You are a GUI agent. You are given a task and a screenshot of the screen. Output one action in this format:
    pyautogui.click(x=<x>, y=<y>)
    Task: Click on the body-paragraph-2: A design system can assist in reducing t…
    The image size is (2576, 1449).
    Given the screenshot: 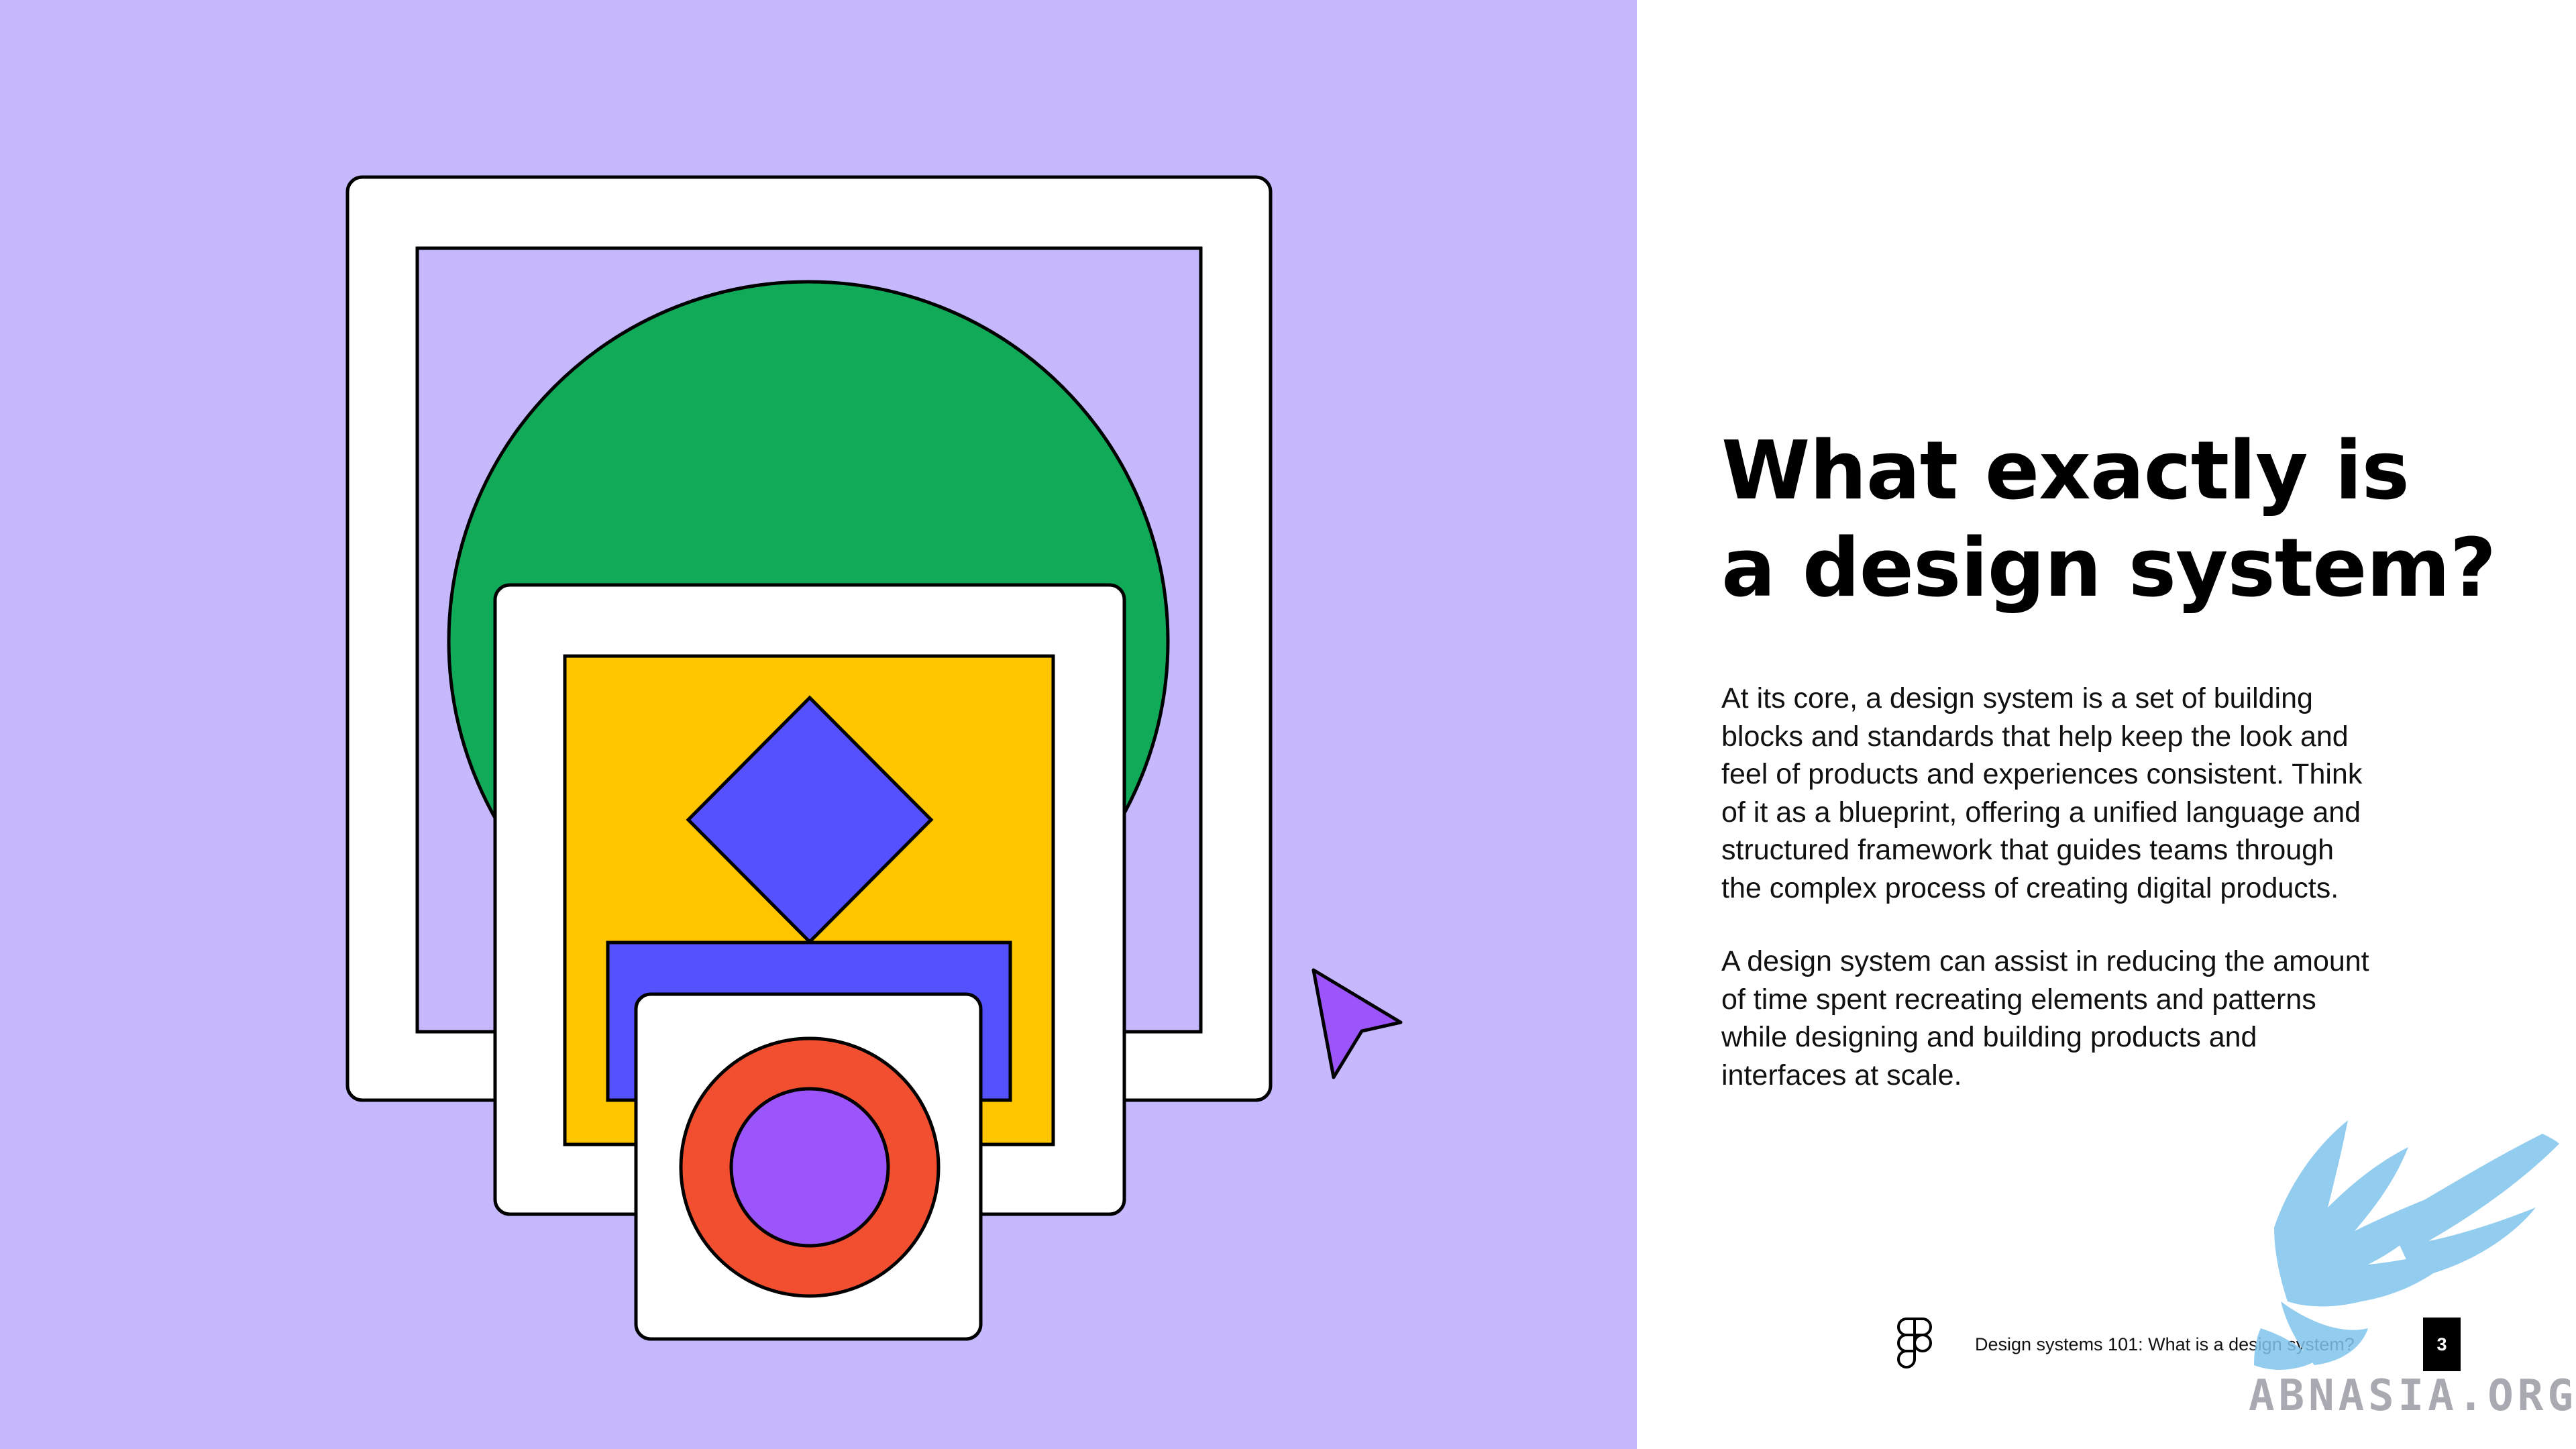 What is the action you would take?
    pyautogui.click(x=2083, y=1018)
    